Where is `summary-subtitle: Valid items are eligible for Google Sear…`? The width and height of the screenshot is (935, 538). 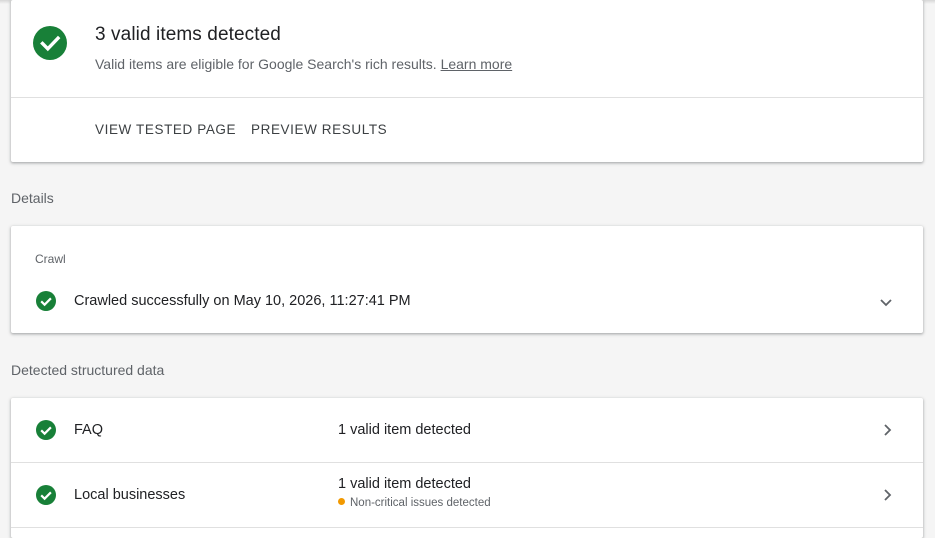
summary-subtitle: Valid items are eligible for Google Sear… is located at coordinates (303, 64).